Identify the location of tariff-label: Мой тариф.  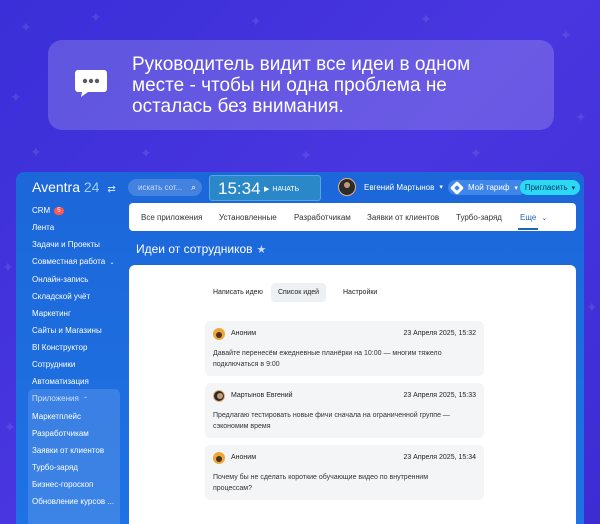
(489, 187).